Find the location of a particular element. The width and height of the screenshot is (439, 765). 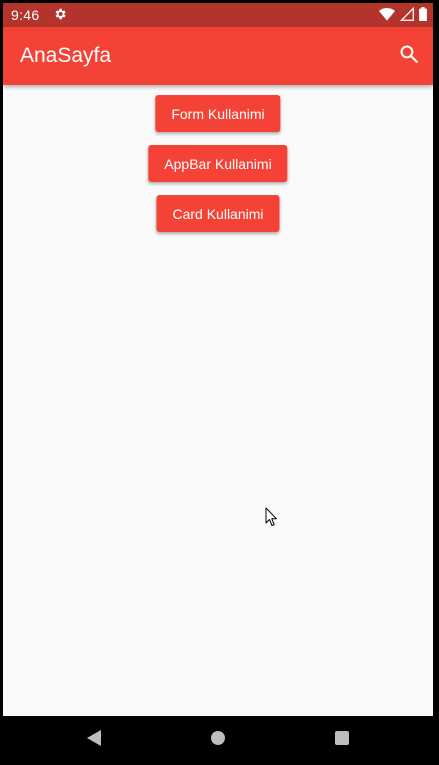

home-button is located at coordinates (218, 740).